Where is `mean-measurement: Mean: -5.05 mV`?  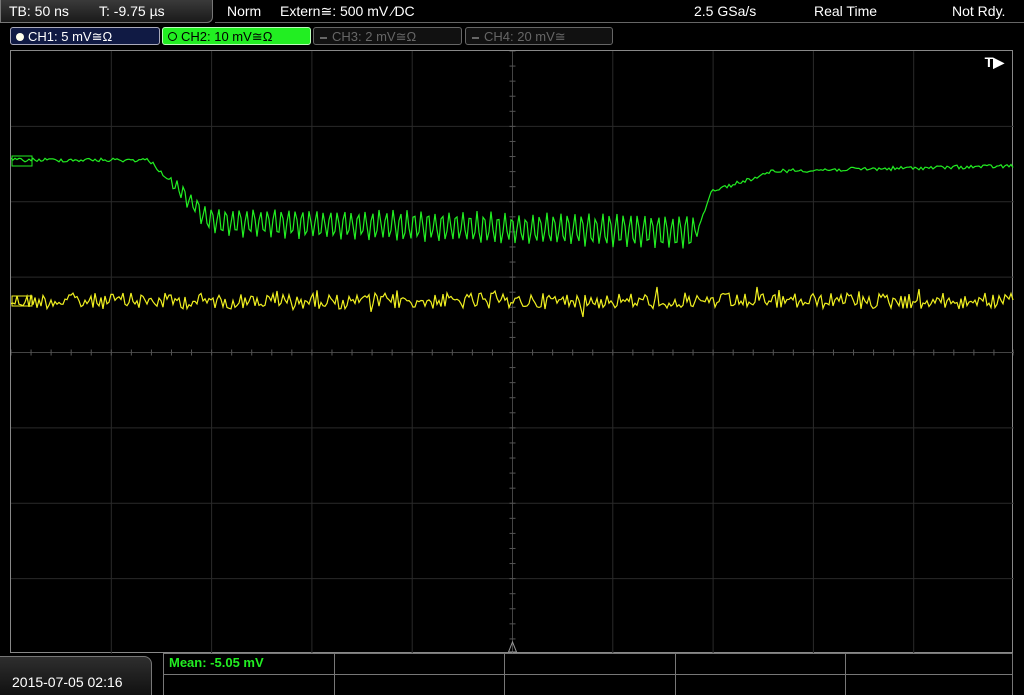 mean-measurement: Mean: -5.05 mV is located at coordinates (216, 662).